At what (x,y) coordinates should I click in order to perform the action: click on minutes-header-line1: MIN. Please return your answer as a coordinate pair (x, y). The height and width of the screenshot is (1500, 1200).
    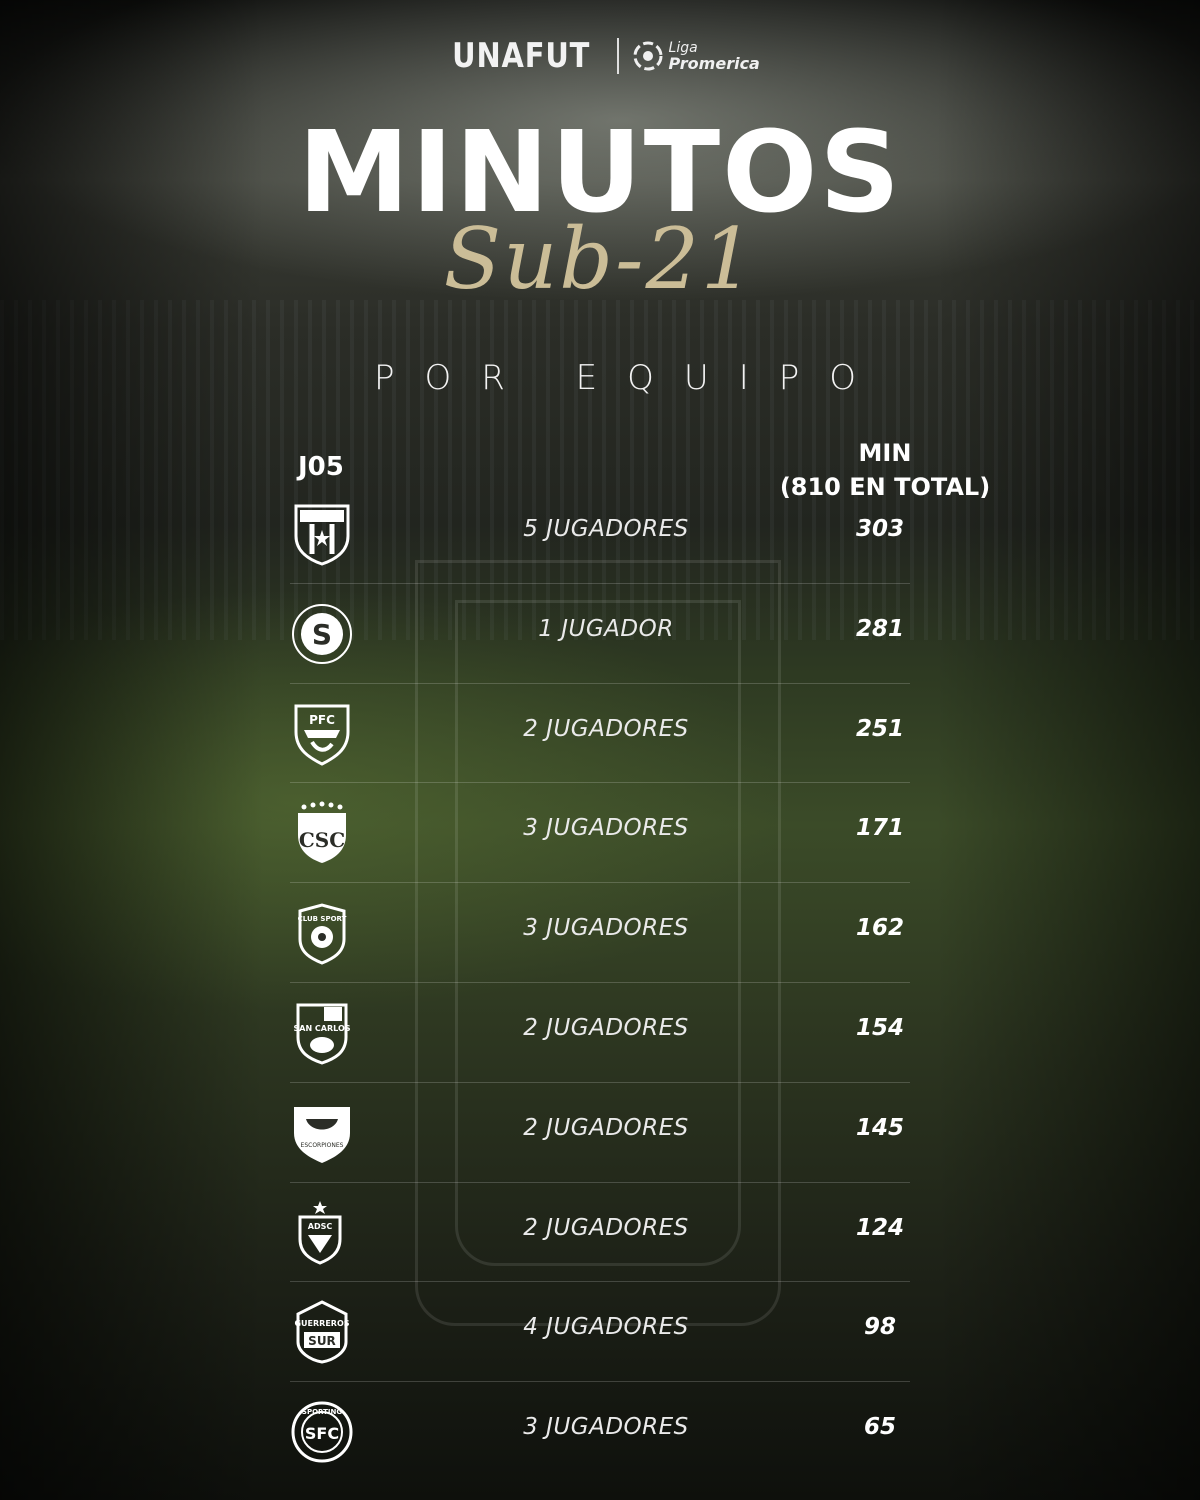
    Looking at the image, I should click on (885, 453).